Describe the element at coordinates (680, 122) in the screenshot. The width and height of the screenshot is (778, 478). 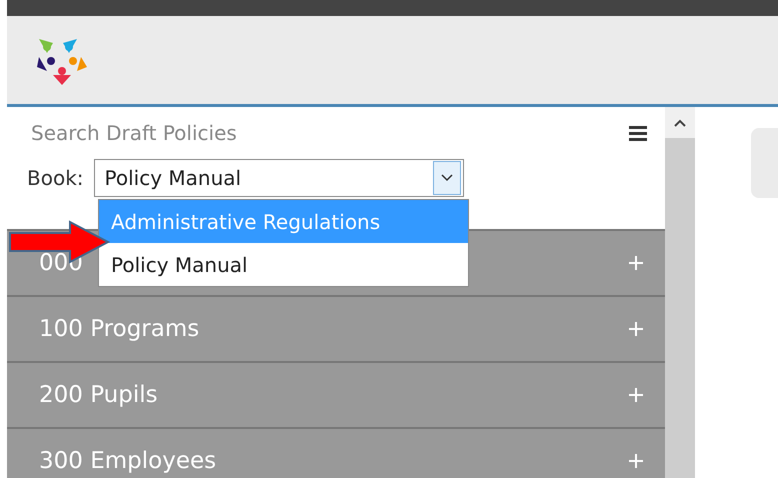
I see `scroll-up-icon` at that location.